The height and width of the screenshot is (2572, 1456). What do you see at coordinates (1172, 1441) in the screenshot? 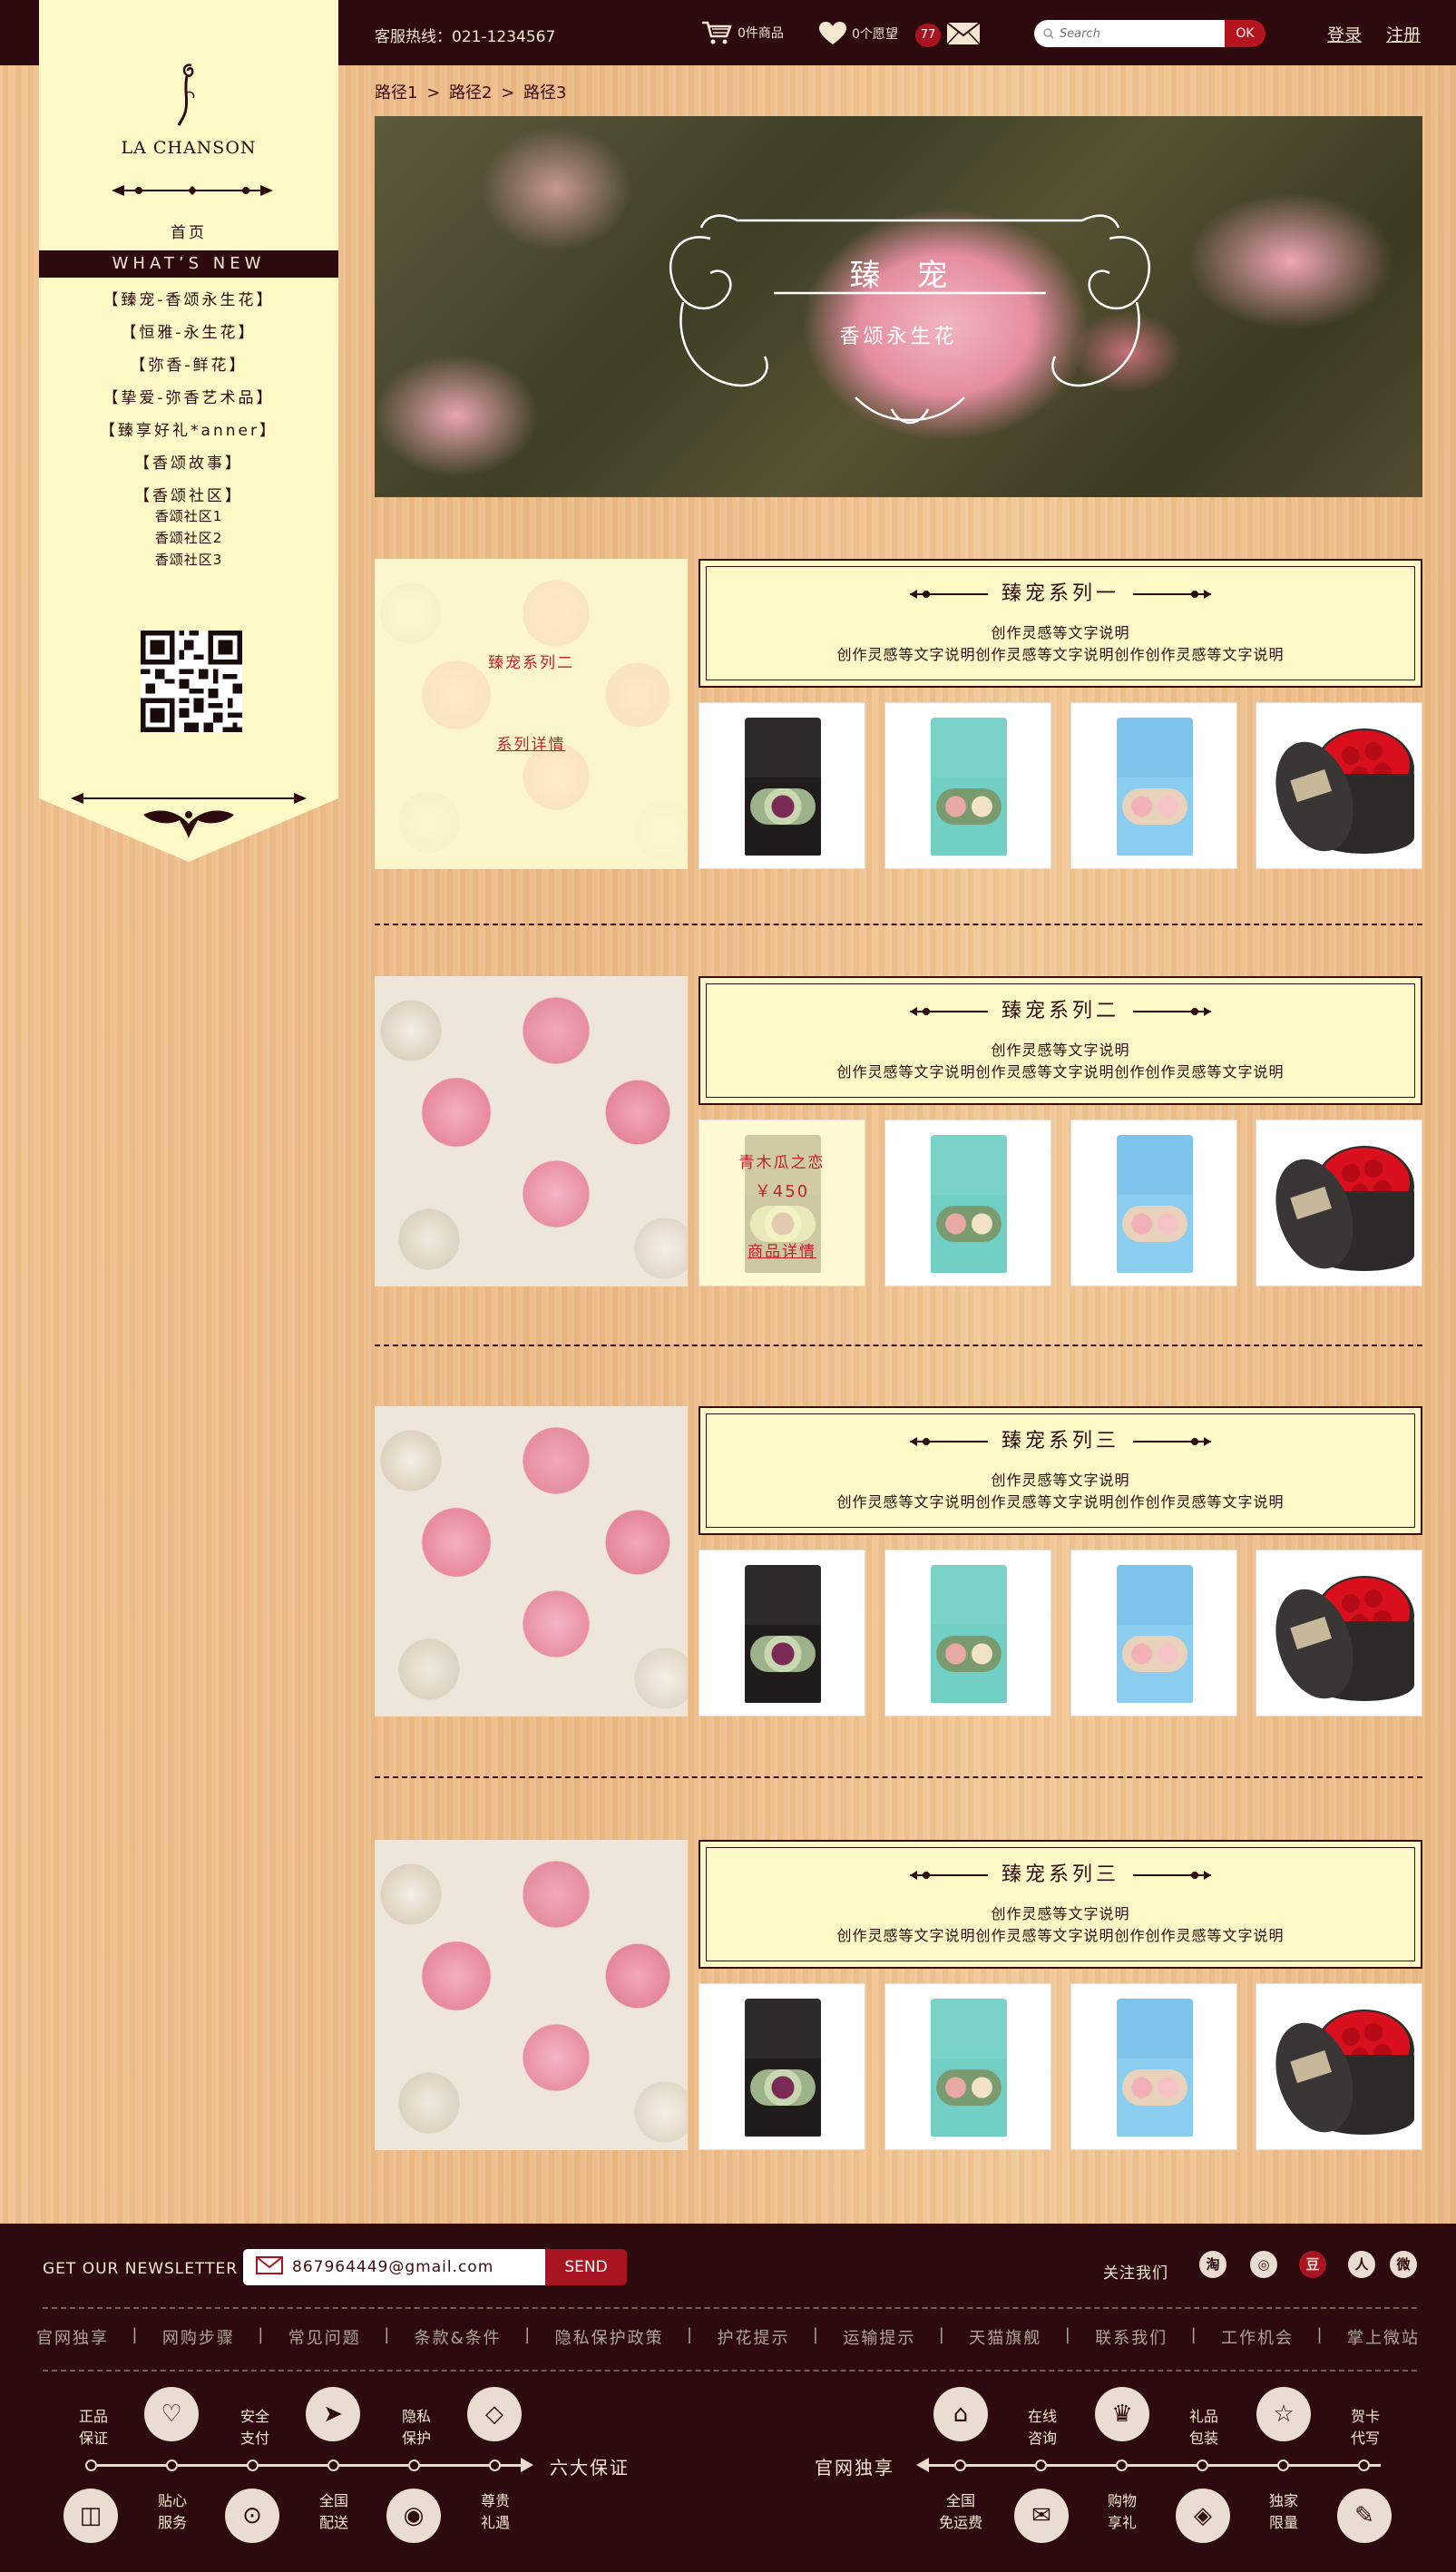
I see `title-ornament-right-icon` at bounding box center [1172, 1441].